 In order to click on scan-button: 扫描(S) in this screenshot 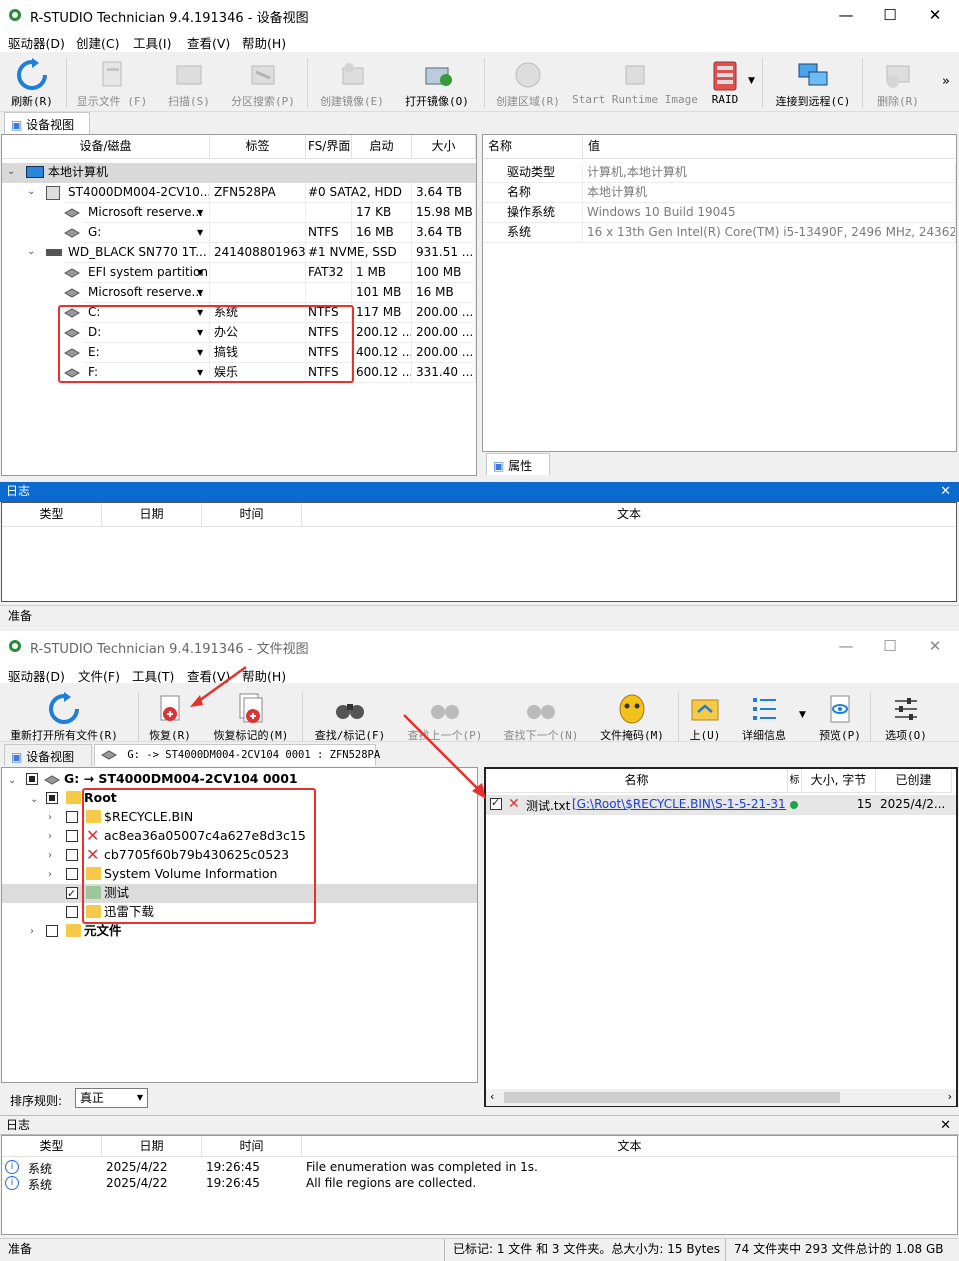, I will do `click(189, 84)`.